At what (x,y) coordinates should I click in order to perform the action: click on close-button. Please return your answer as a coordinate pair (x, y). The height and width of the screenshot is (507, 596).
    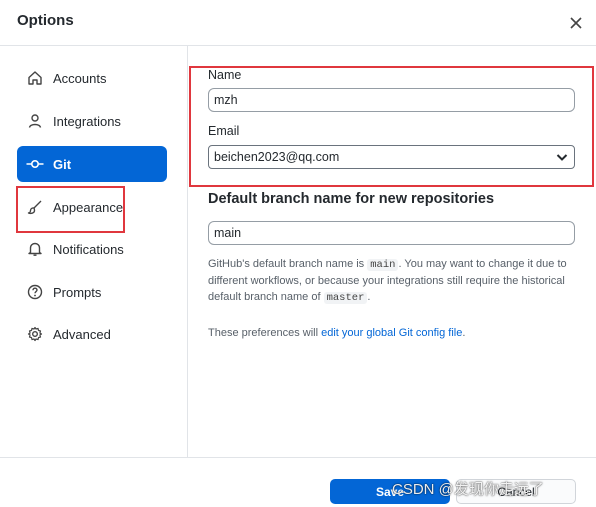
    Looking at the image, I should click on (576, 23).